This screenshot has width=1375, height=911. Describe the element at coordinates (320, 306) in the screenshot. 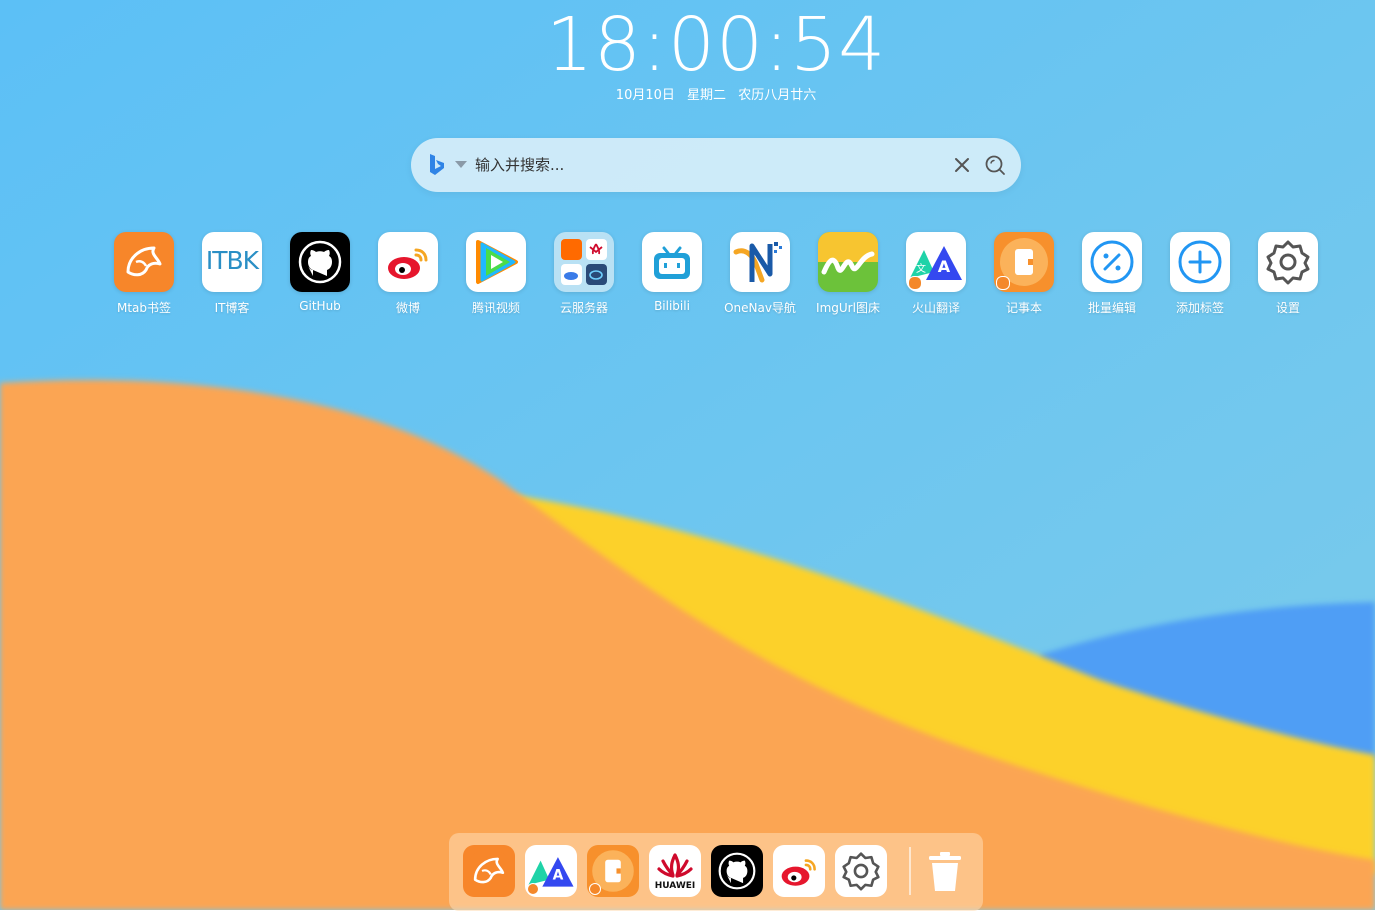

I see `app-label: GitHub` at that location.